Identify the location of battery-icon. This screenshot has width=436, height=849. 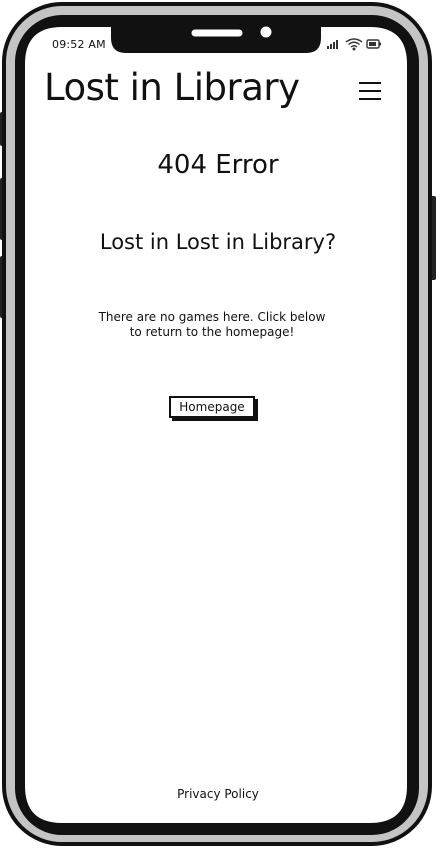
(373, 44).